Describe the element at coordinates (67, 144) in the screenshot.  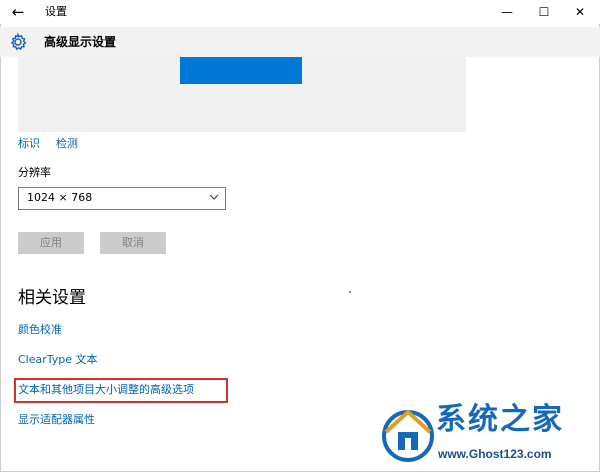
I see `detect-link: 检测` at that location.